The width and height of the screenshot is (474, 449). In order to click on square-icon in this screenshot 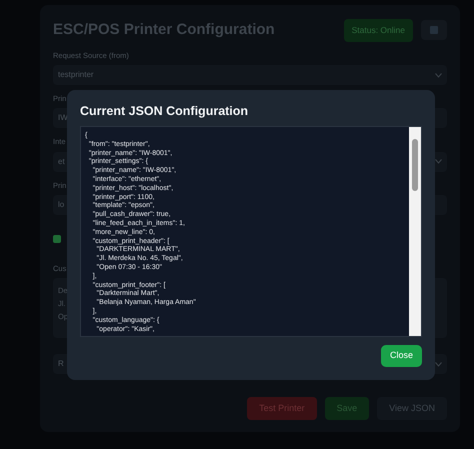, I will do `click(434, 30)`.